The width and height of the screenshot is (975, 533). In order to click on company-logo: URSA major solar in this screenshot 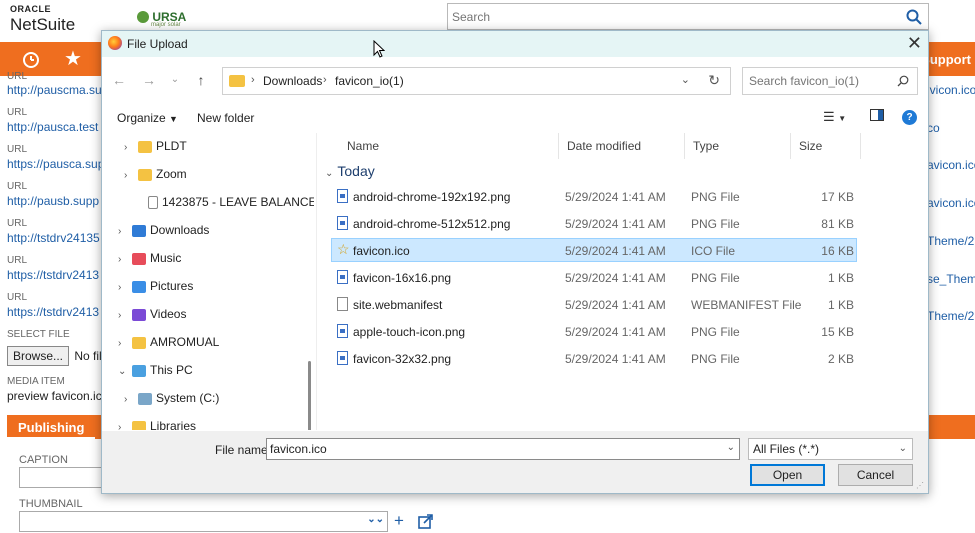, I will do `click(161, 18)`.